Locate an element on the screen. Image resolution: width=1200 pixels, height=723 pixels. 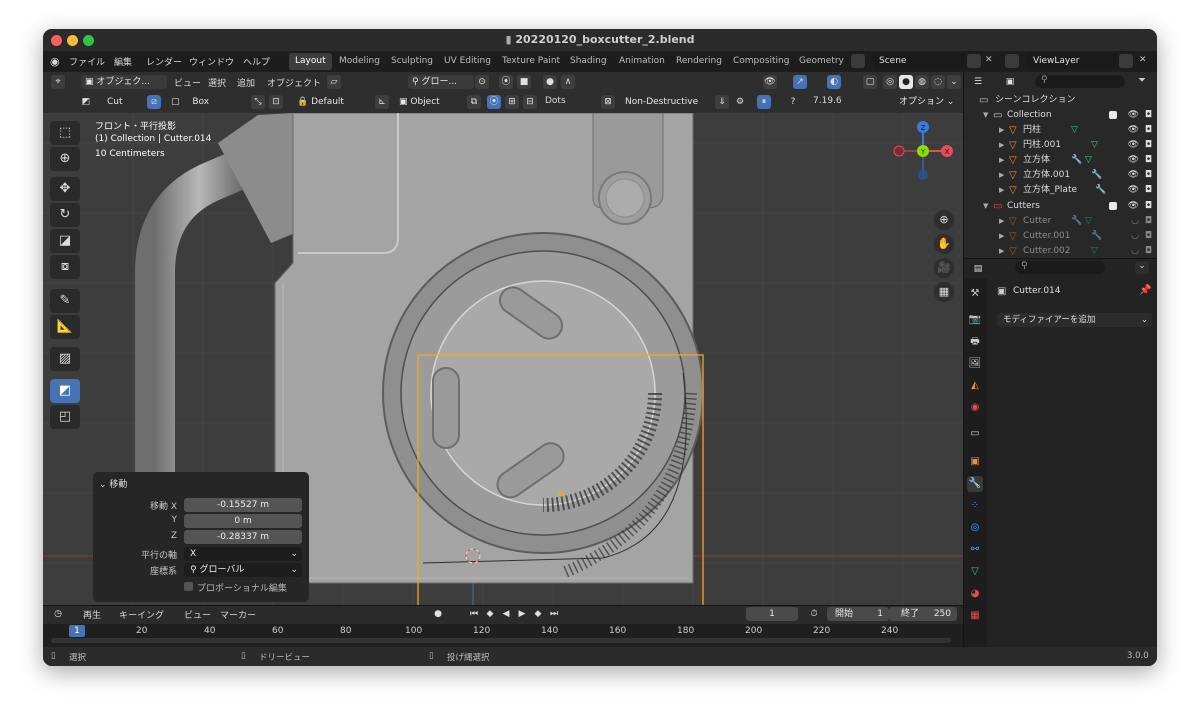
world-tab-icon: ◉ is located at coordinates (975, 408).